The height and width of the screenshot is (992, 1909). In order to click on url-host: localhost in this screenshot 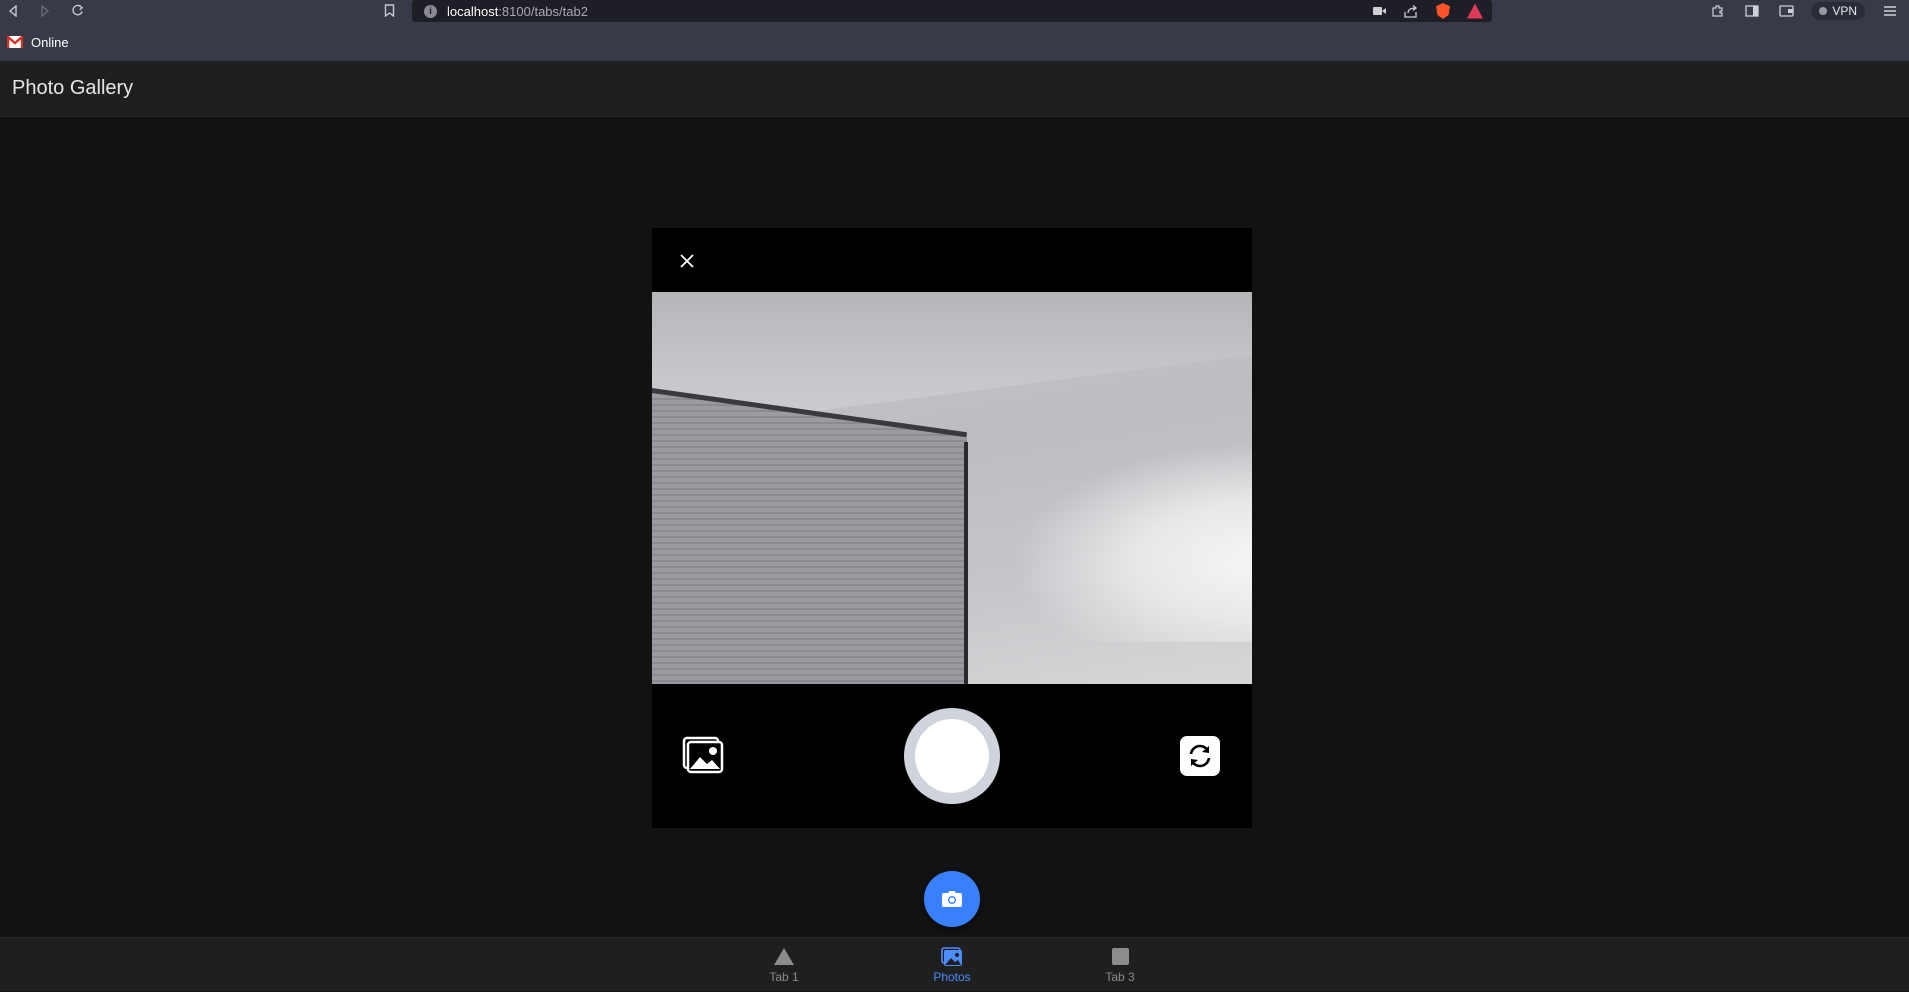, I will do `click(473, 11)`.